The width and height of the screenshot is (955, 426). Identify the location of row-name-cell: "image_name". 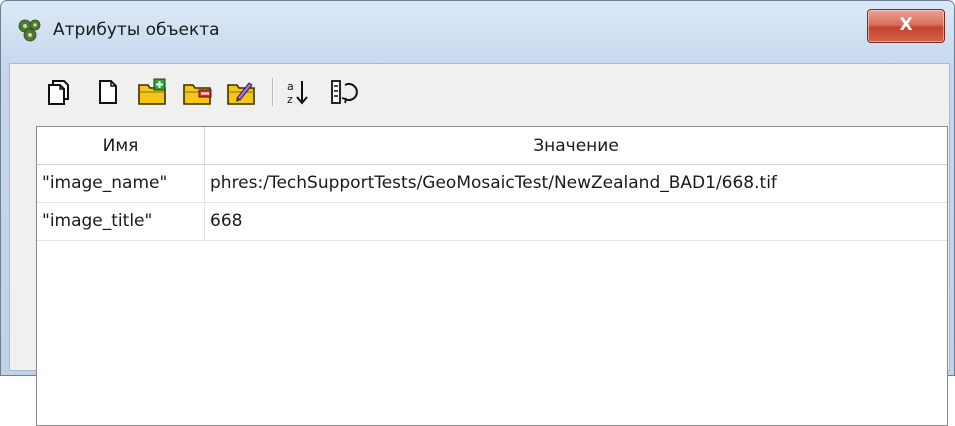
(121, 184).